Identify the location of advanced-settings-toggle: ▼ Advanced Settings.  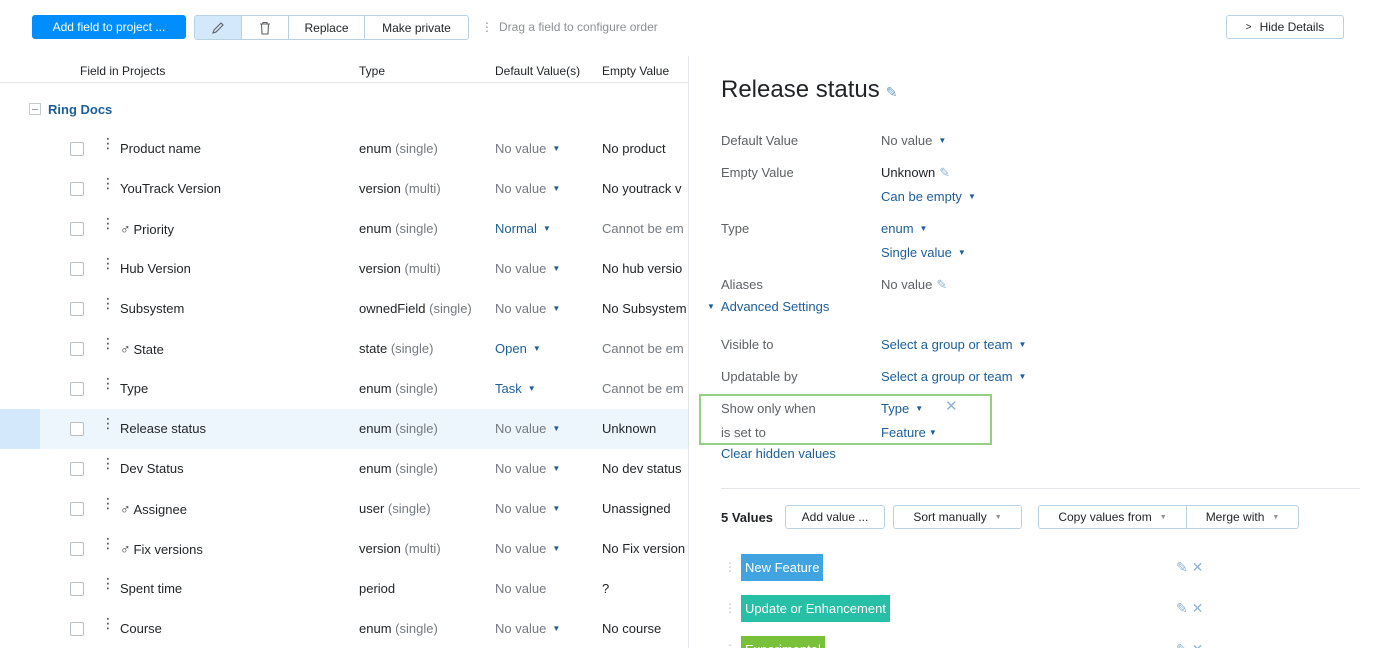
(768, 306).